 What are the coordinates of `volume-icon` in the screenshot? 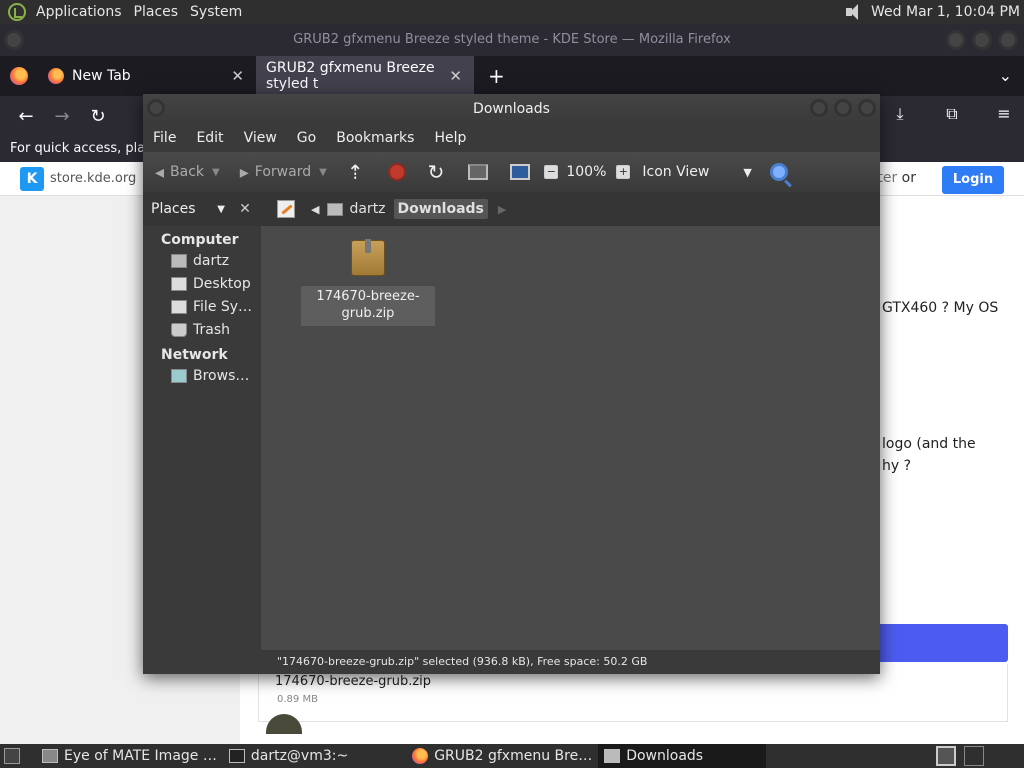 It's located at (854, 12).